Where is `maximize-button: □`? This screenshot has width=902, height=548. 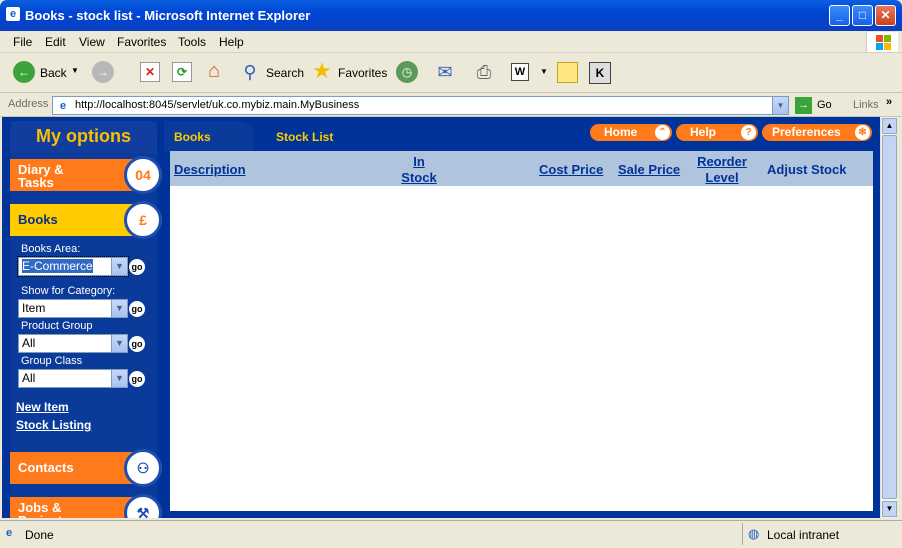 maximize-button: □ is located at coordinates (862, 15).